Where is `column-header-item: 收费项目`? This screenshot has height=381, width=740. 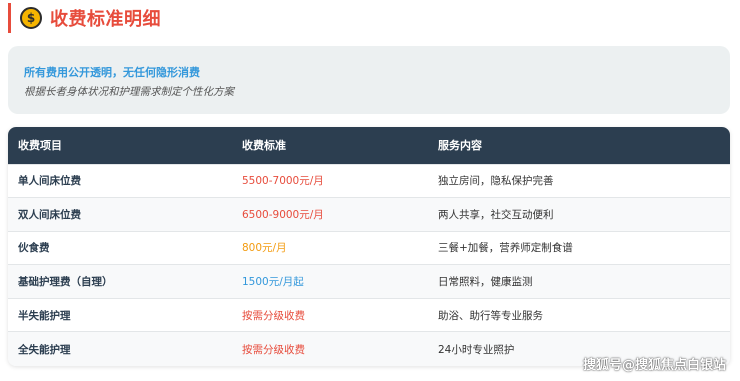 column-header-item: 收费项目 is located at coordinates (40, 146).